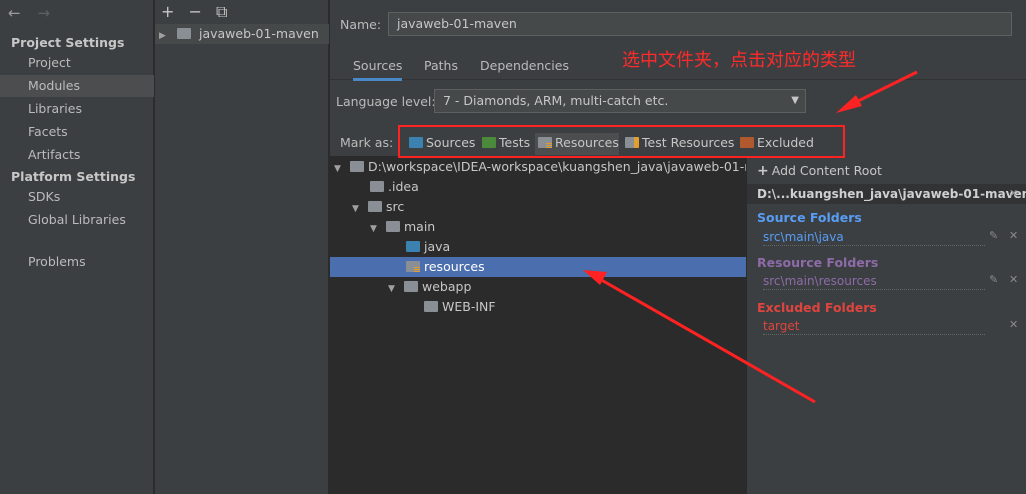 The width and height of the screenshot is (1026, 494). I want to click on mark-as-label: Mark as:, so click(367, 142).